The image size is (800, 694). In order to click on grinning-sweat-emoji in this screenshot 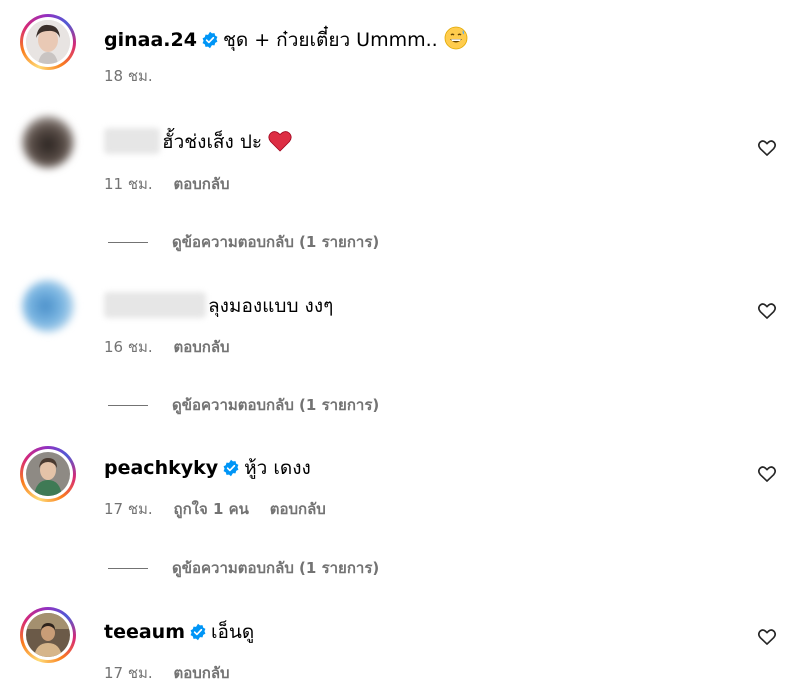, I will do `click(456, 38)`.